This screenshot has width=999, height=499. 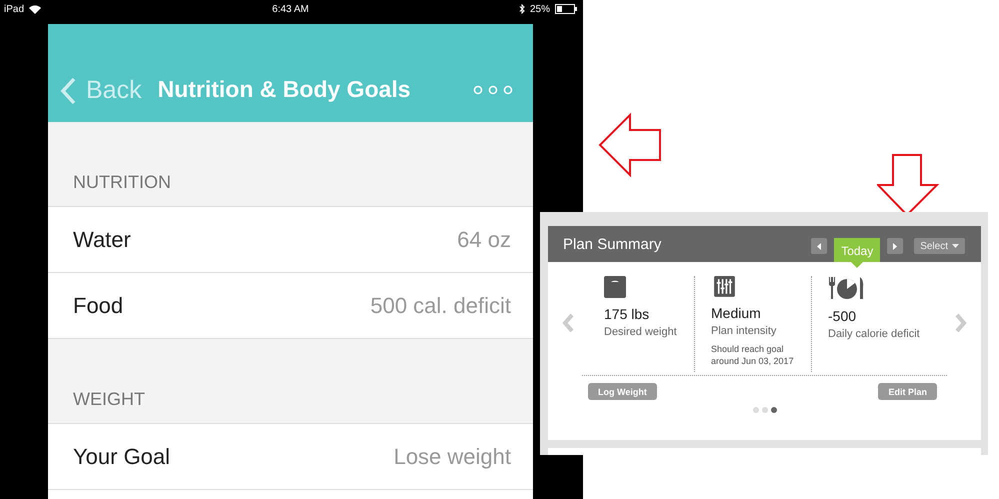 I want to click on triangle-right-icon, so click(x=895, y=246).